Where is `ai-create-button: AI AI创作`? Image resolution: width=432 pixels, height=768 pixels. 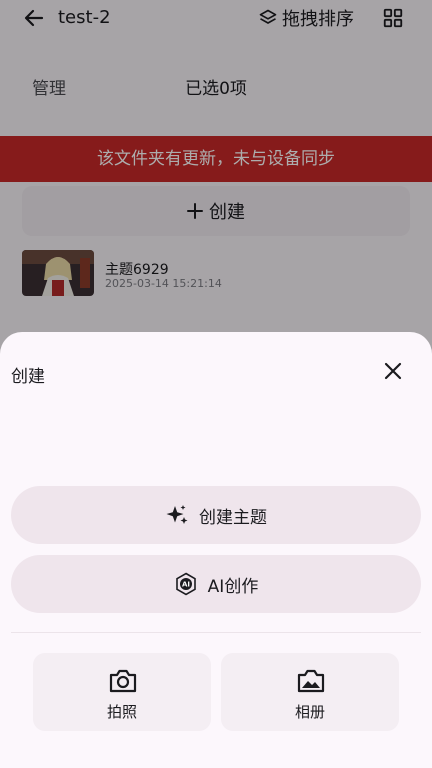
ai-create-button: AI AI创作 is located at coordinates (216, 584).